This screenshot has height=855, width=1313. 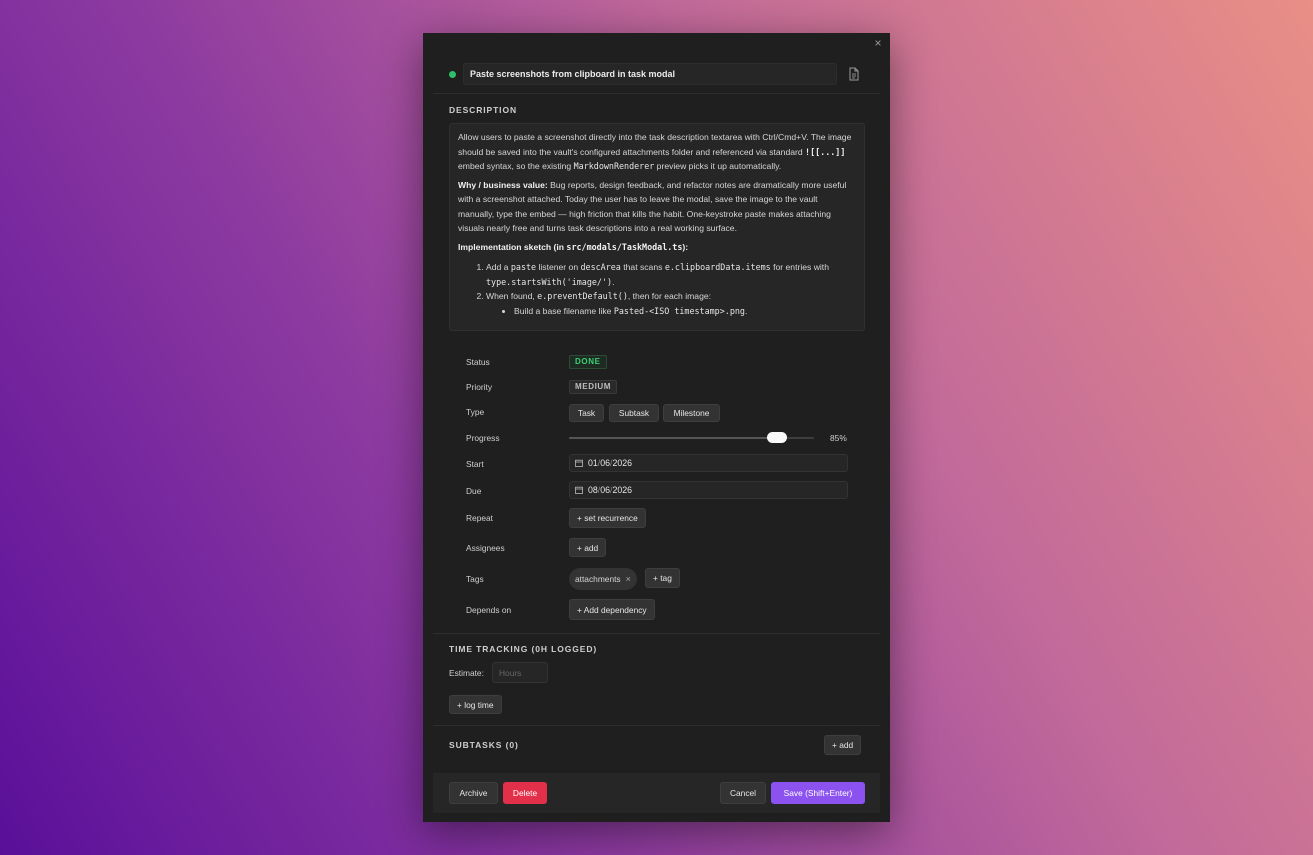 What do you see at coordinates (485, 548) in the screenshot?
I see `assignees-label: Assignees` at bounding box center [485, 548].